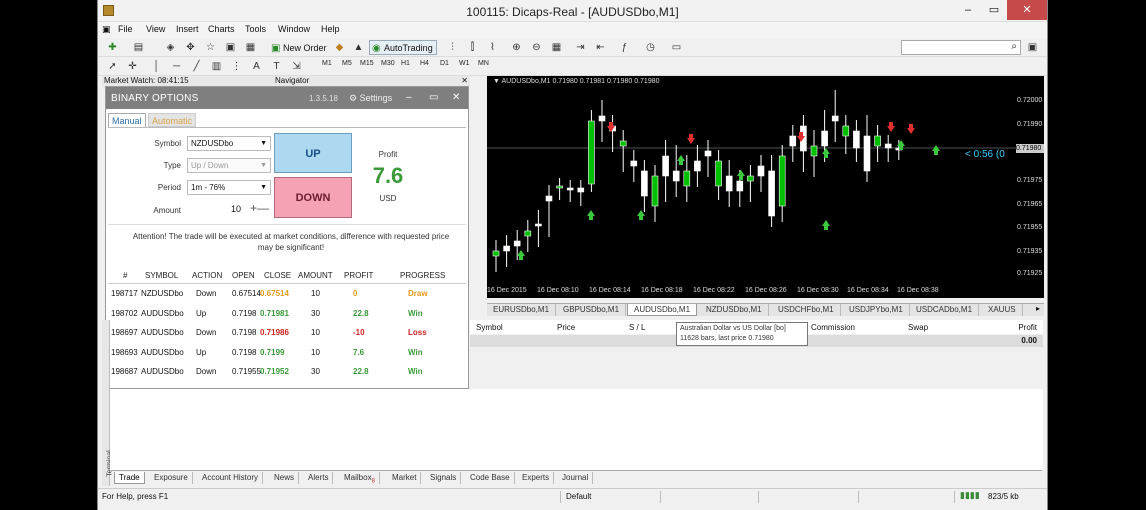  What do you see at coordinates (129, 478) in the screenshot?
I see `tab-trade: Trade` at bounding box center [129, 478].